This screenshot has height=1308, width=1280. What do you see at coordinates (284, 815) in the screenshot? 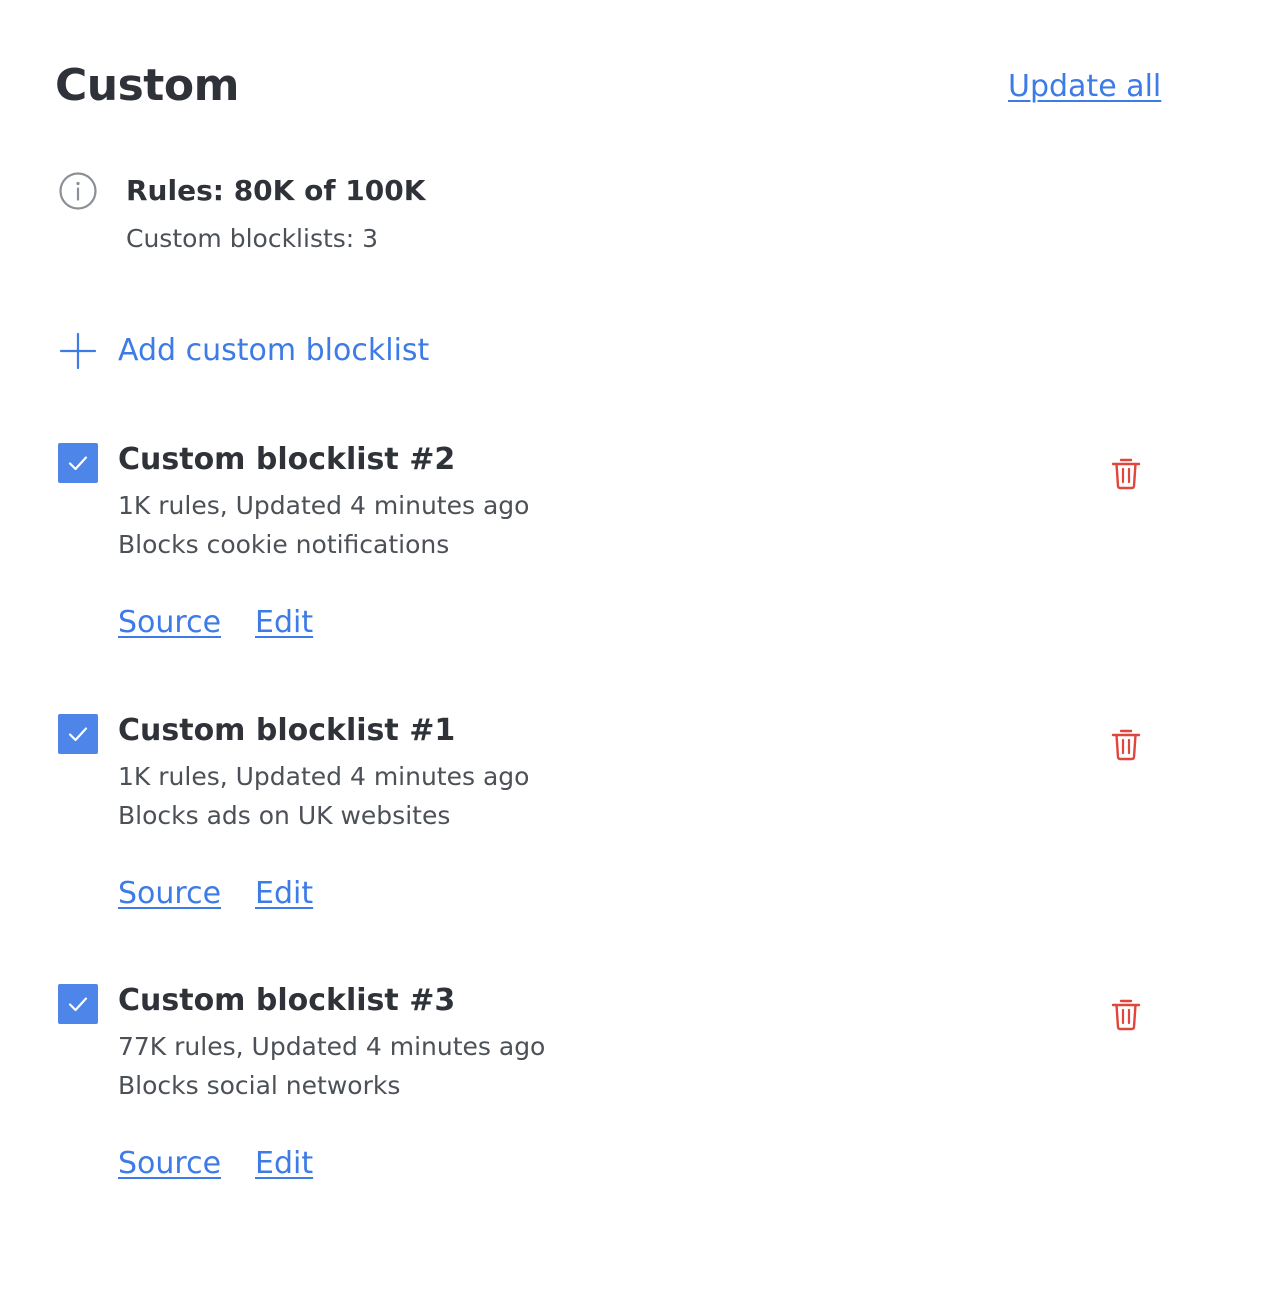
I see `blocklist-description: Blocks ads on UK websites` at bounding box center [284, 815].